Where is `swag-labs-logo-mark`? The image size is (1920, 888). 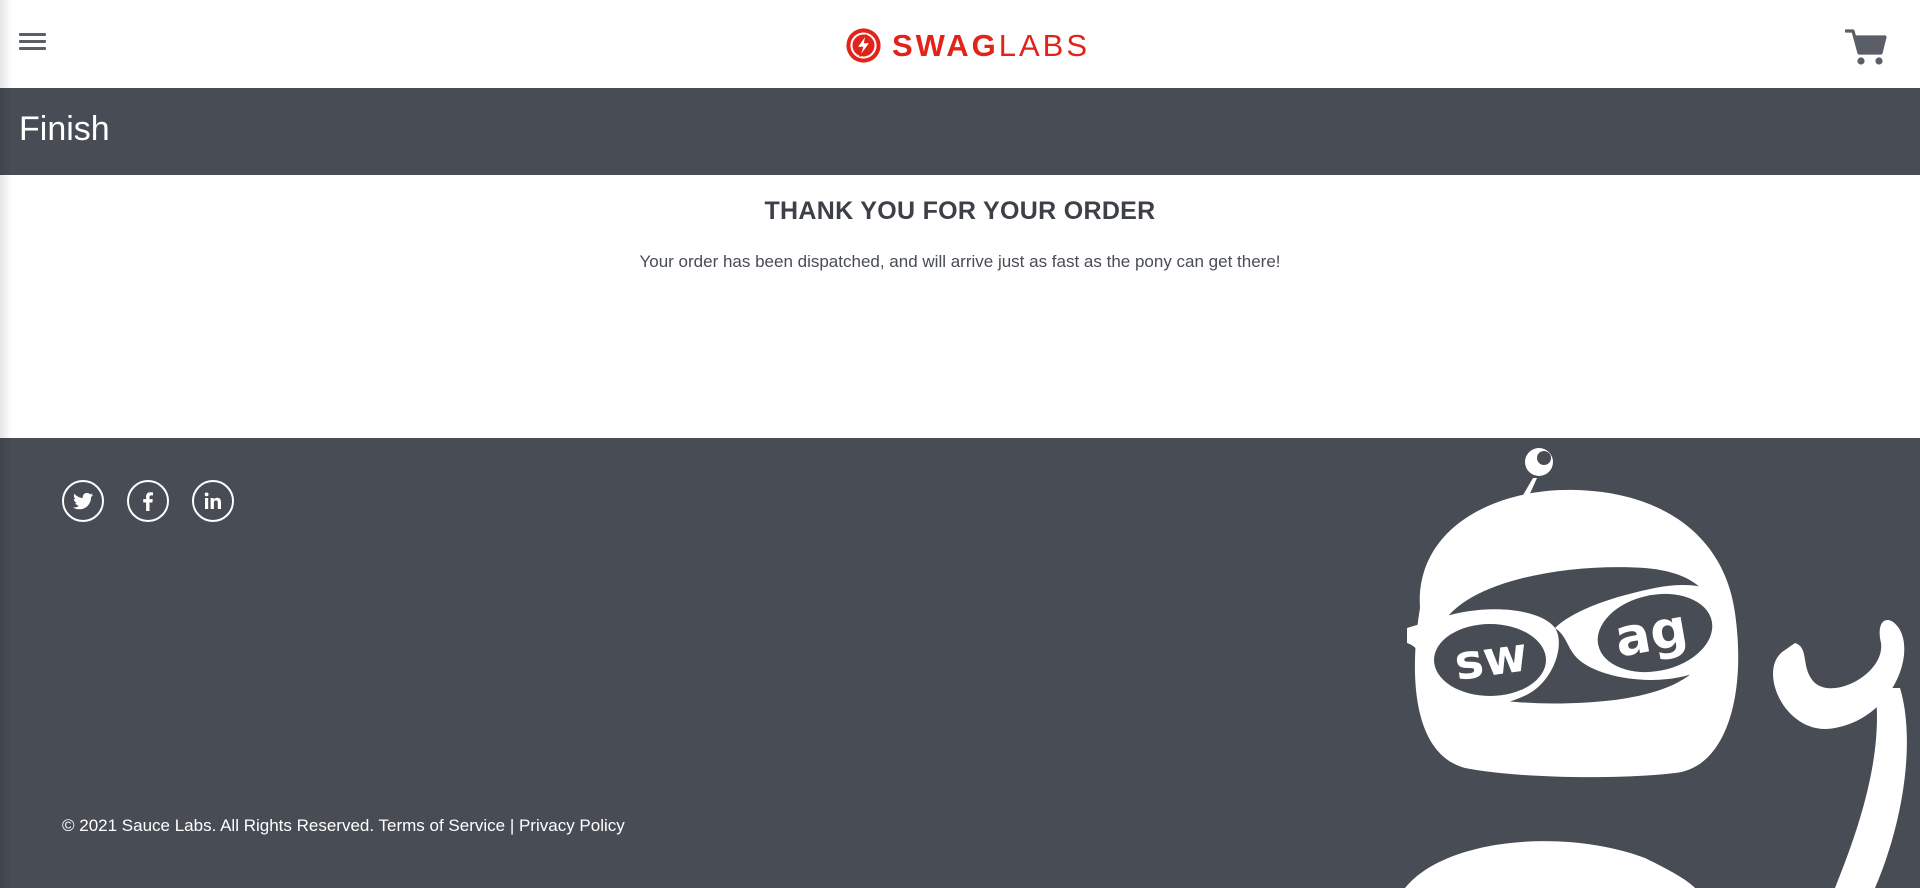
swag-labs-logo-mark is located at coordinates (863, 45).